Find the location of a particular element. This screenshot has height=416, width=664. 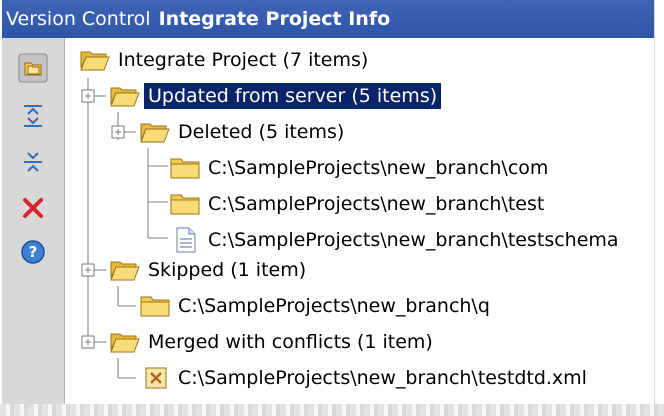

tree-node-skipped: Skipped (1 item) is located at coordinates (210, 270).